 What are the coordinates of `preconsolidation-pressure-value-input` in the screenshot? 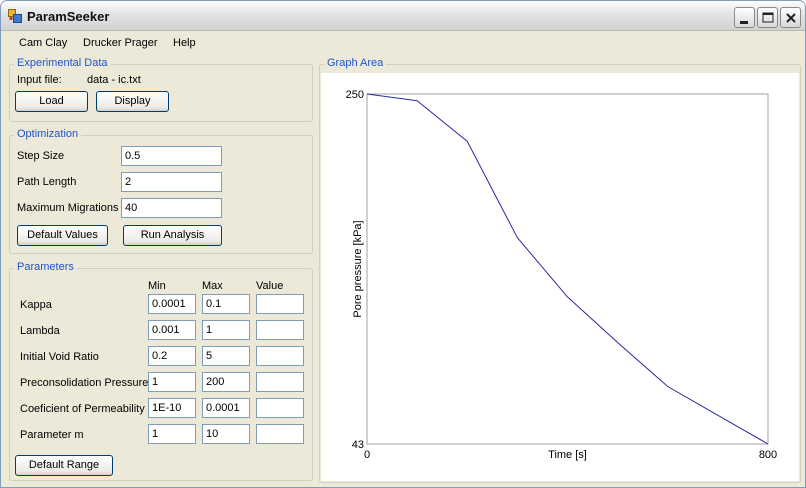 It's located at (280, 382).